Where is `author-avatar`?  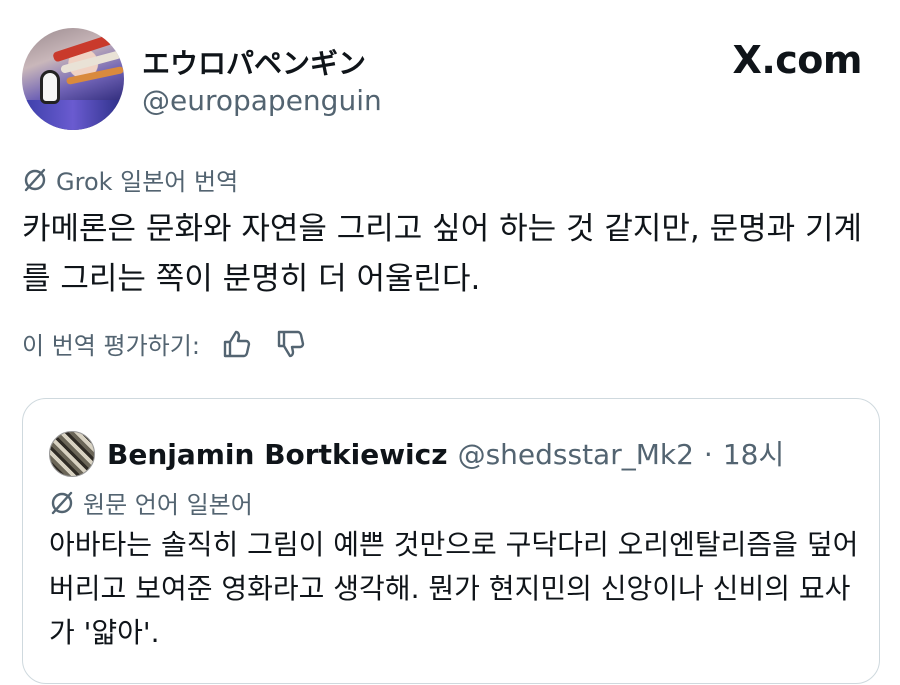 author-avatar is located at coordinates (73, 79).